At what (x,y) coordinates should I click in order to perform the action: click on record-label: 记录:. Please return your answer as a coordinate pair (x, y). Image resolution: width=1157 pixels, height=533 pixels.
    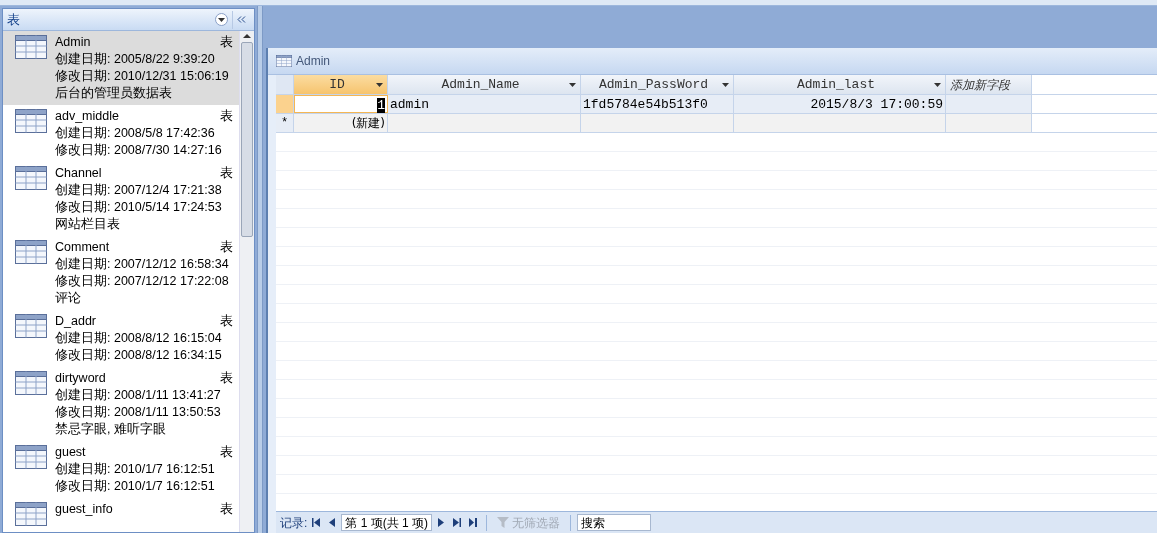
    Looking at the image, I should click on (294, 523).